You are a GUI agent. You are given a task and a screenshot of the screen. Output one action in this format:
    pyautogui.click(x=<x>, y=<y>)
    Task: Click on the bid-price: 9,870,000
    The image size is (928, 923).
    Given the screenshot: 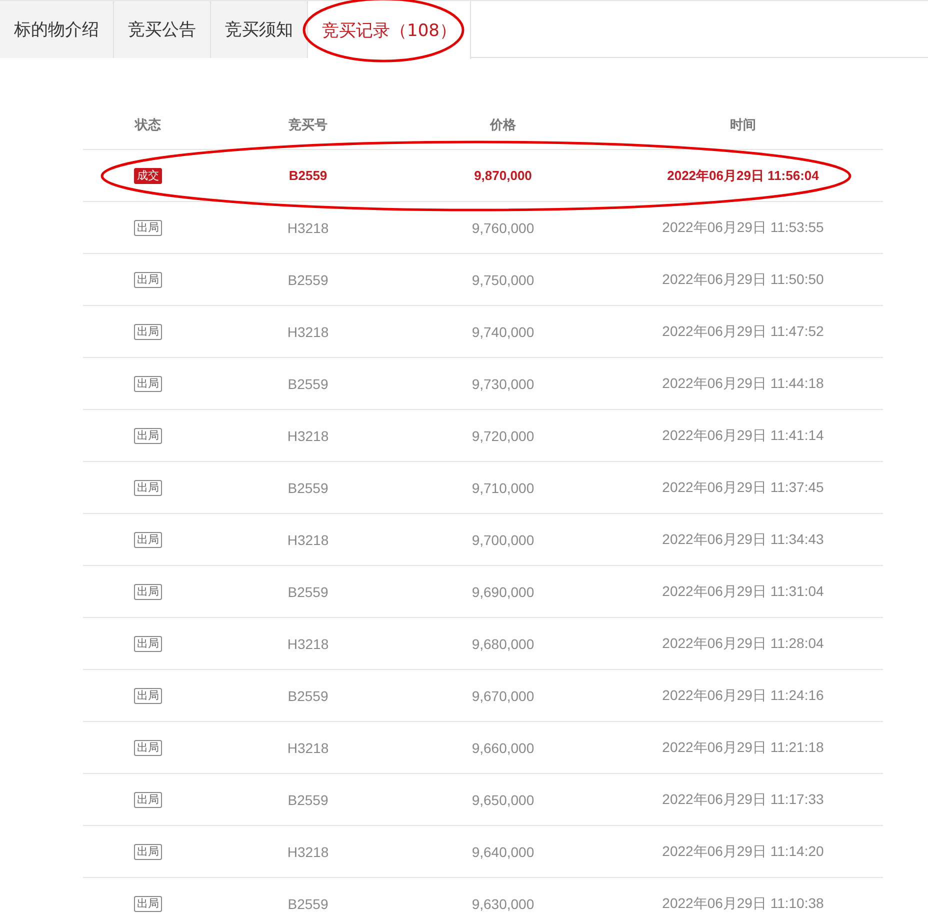 What is the action you would take?
    pyautogui.click(x=503, y=175)
    